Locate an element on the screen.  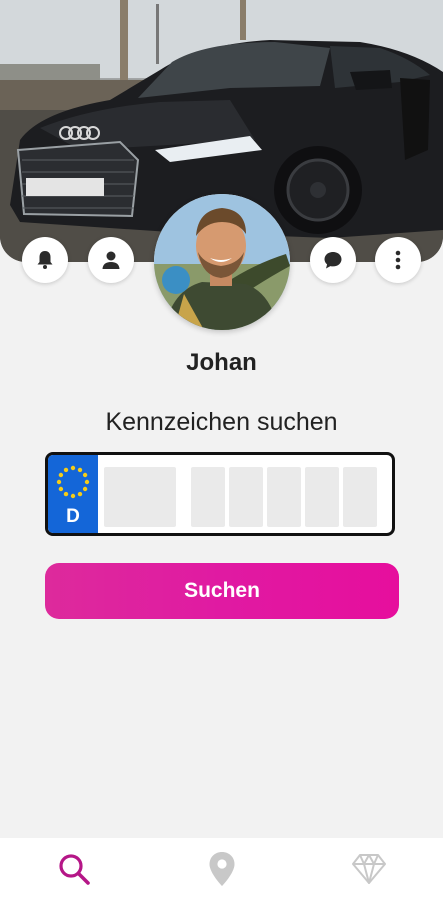
profile-name: Johan is located at coordinates (221, 362).